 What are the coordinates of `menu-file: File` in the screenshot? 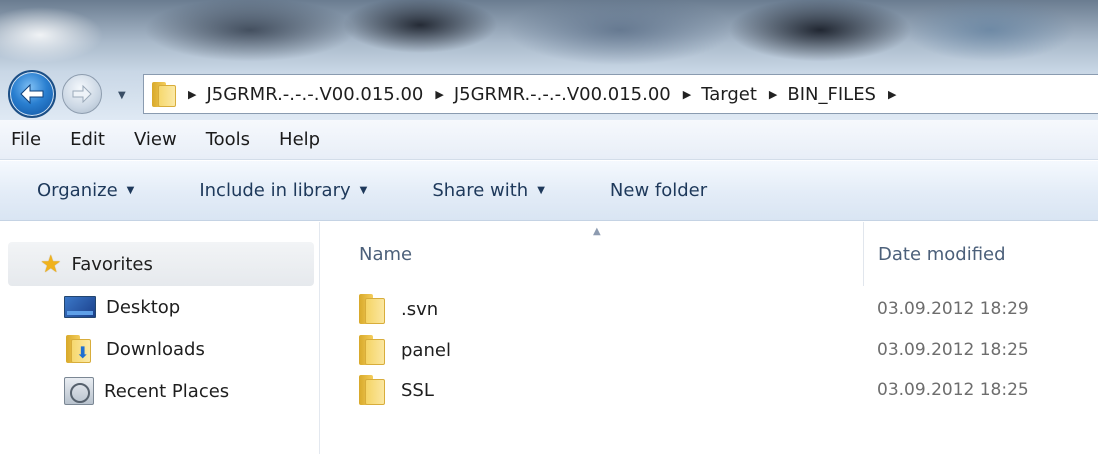 It's located at (26, 139).